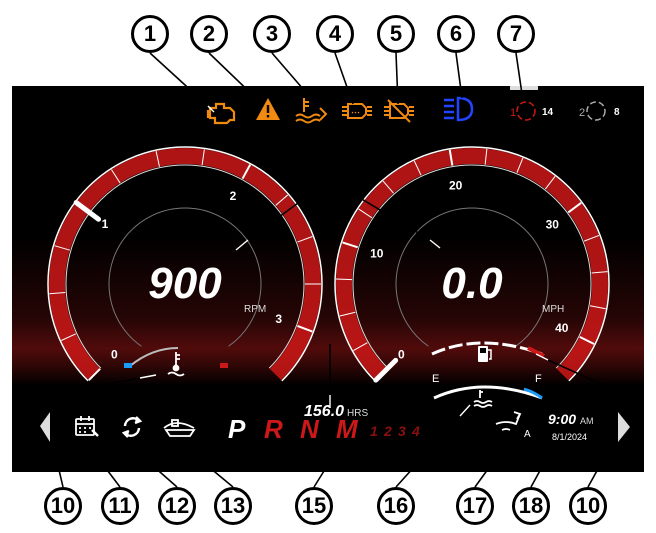 The height and width of the screenshot is (533, 656). What do you see at coordinates (524, 88) in the screenshot?
I see `counter-highlight` at bounding box center [524, 88].